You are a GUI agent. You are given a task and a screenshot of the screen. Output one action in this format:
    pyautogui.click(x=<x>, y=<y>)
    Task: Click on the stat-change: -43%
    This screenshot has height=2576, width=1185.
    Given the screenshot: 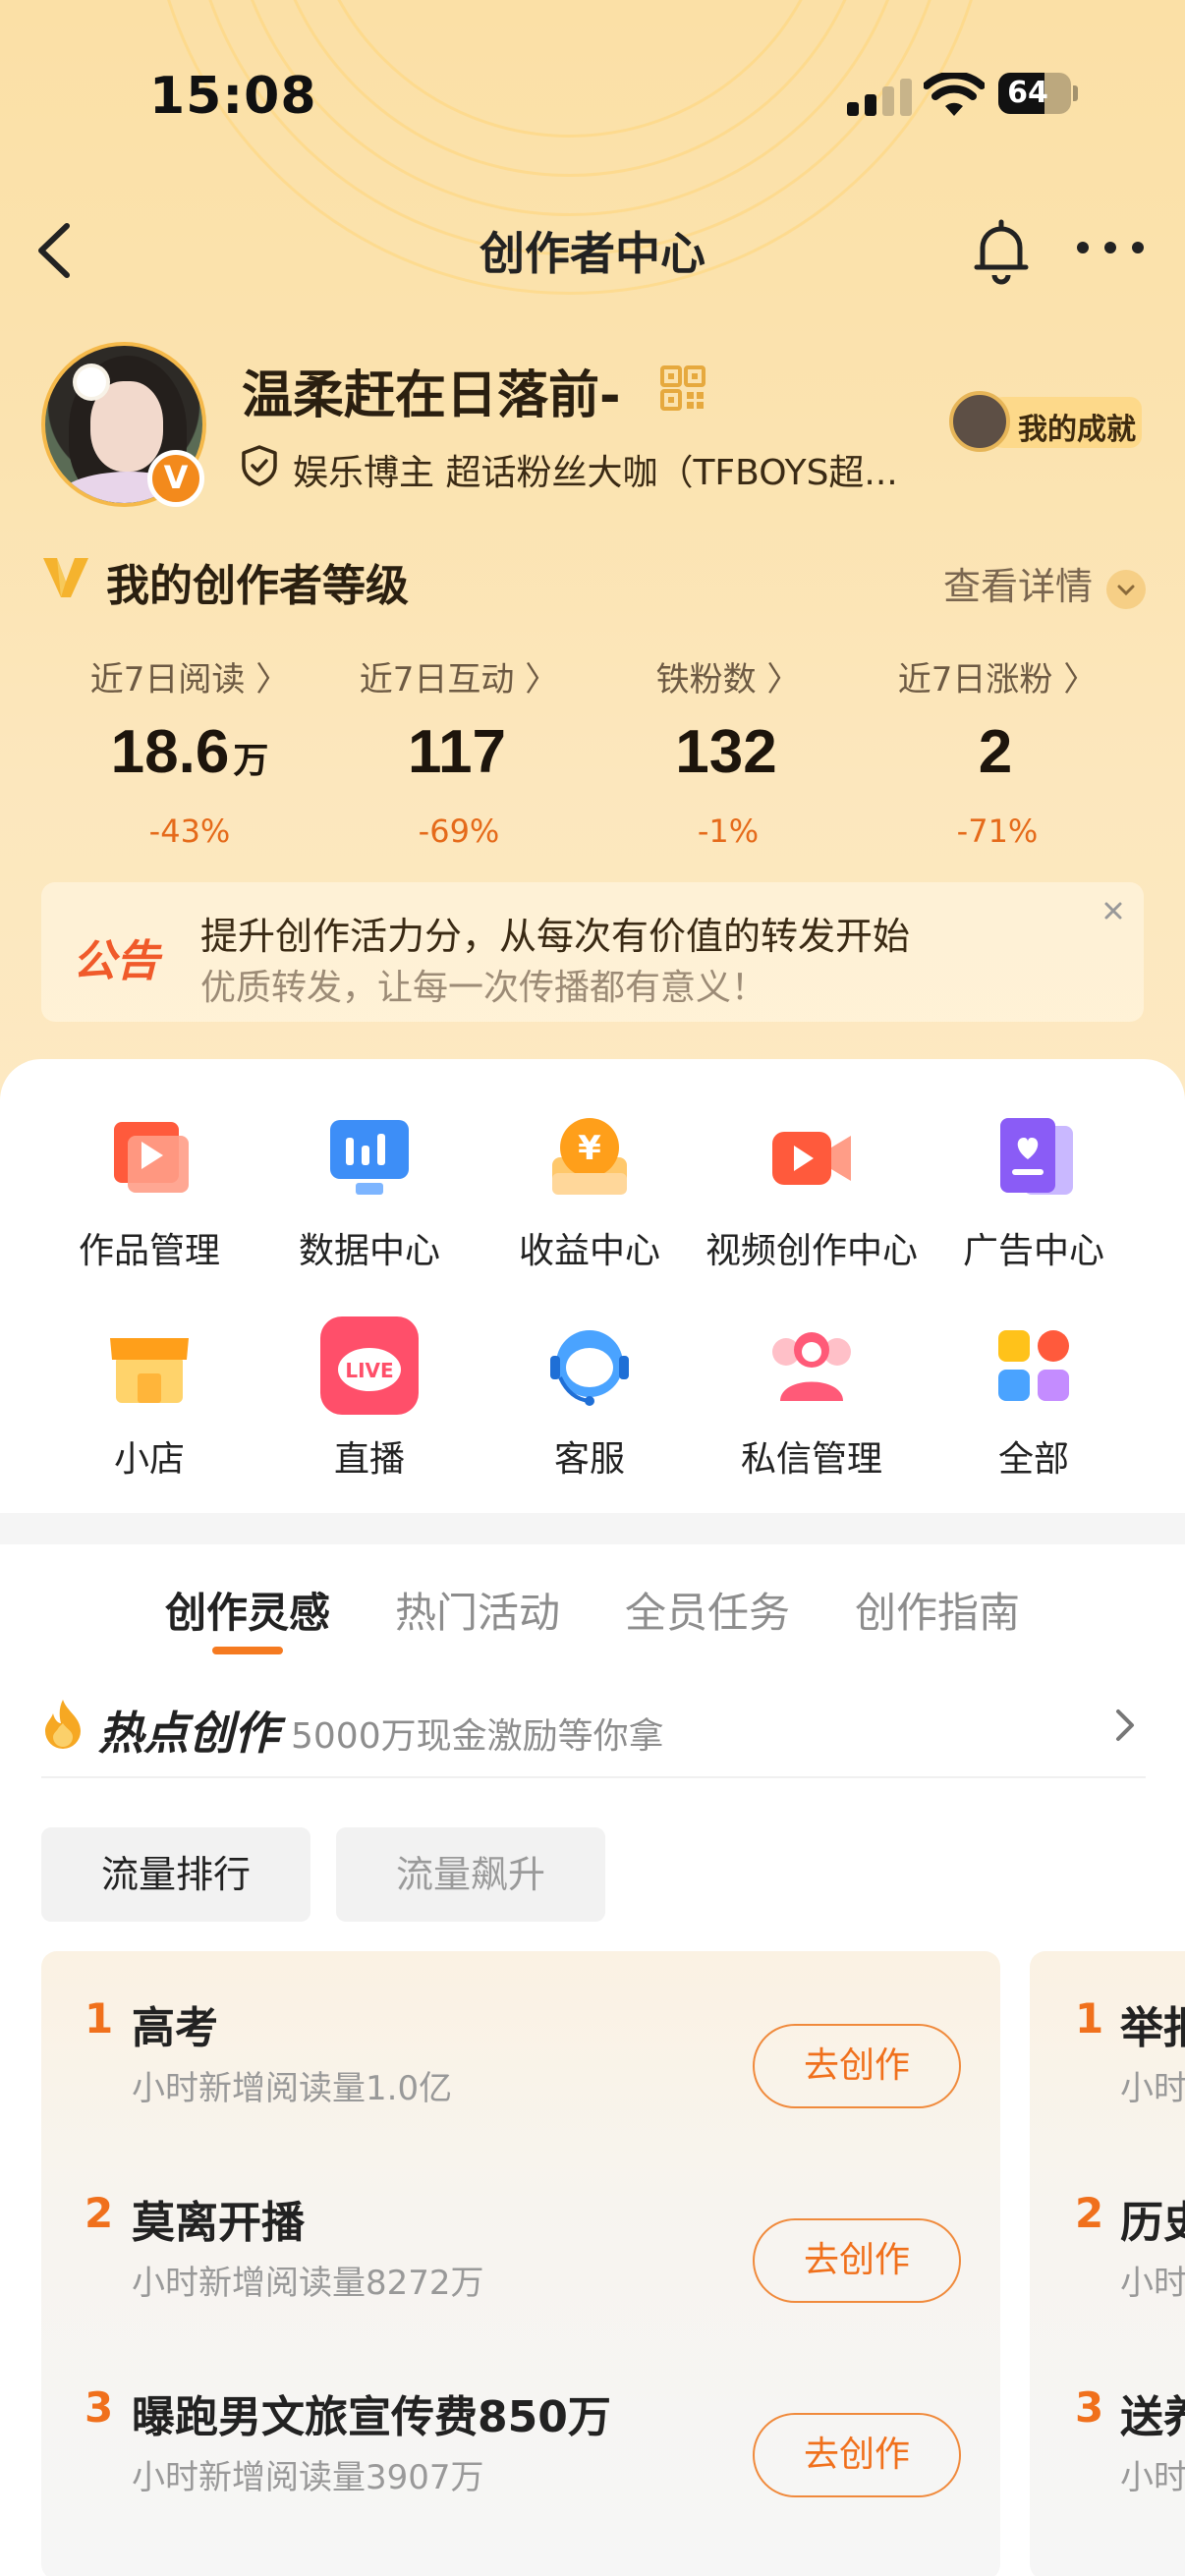 What is the action you would take?
    pyautogui.click(x=190, y=831)
    